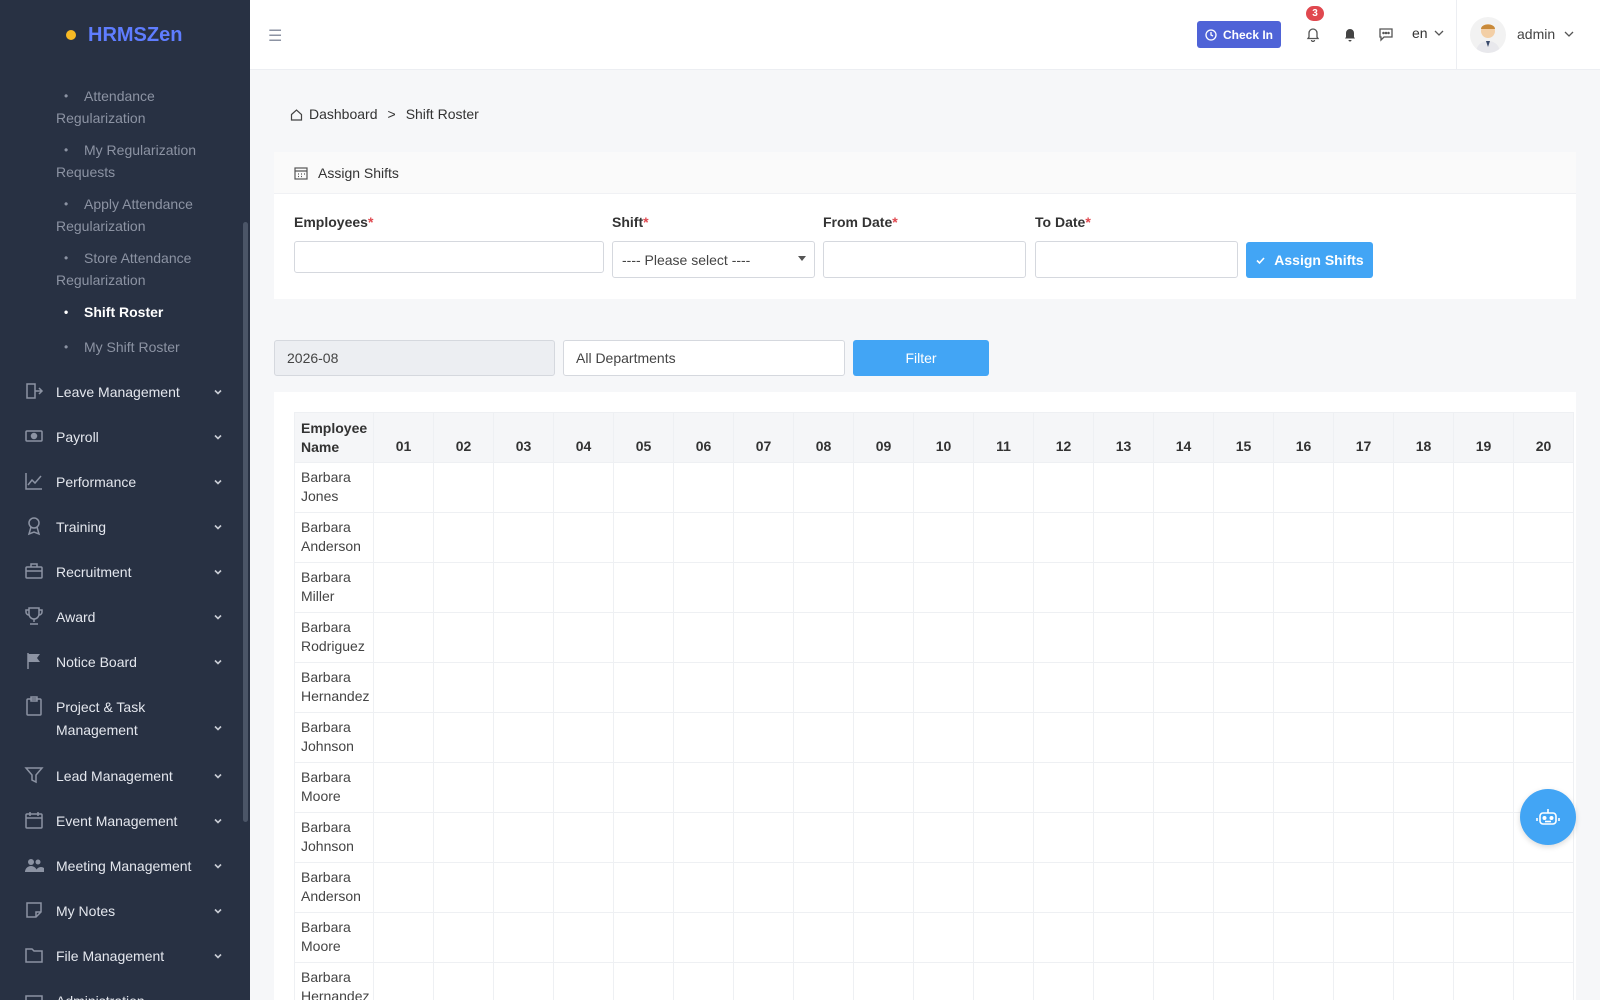 The height and width of the screenshot is (1000, 1600). Describe the element at coordinates (120, 437) in the screenshot. I see `sidebar-item-payroll: Payroll` at that location.